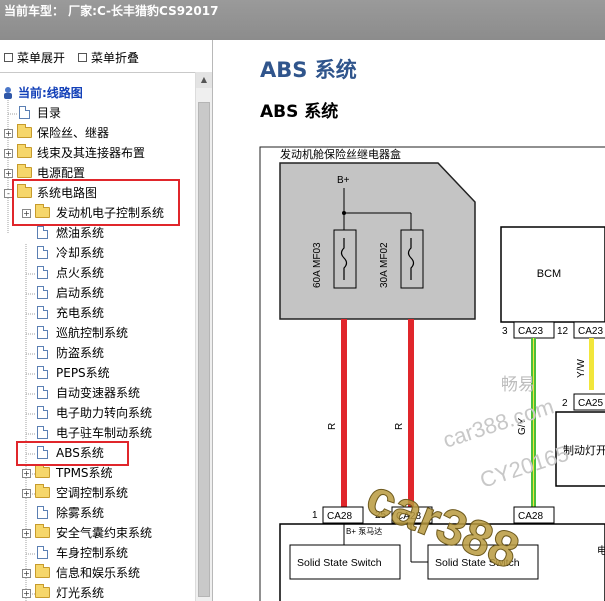  I want to click on collapse-icon, so click(82, 57).